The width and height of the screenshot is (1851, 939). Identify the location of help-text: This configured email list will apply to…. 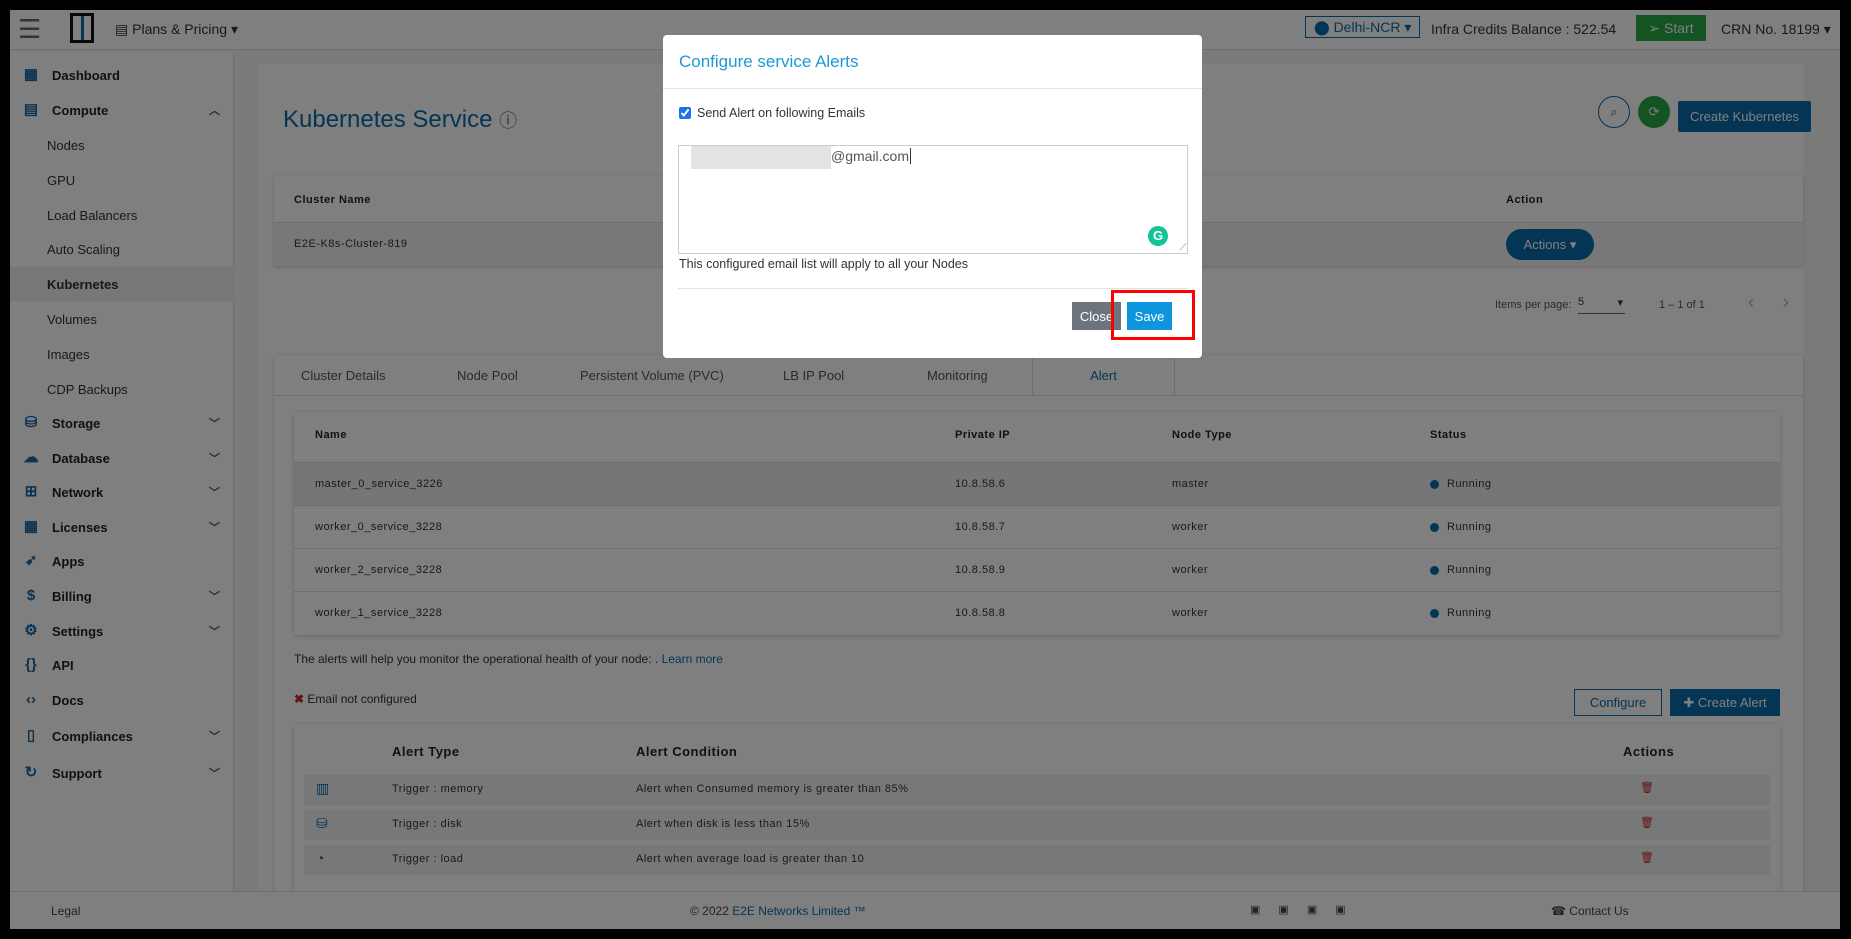
(824, 264).